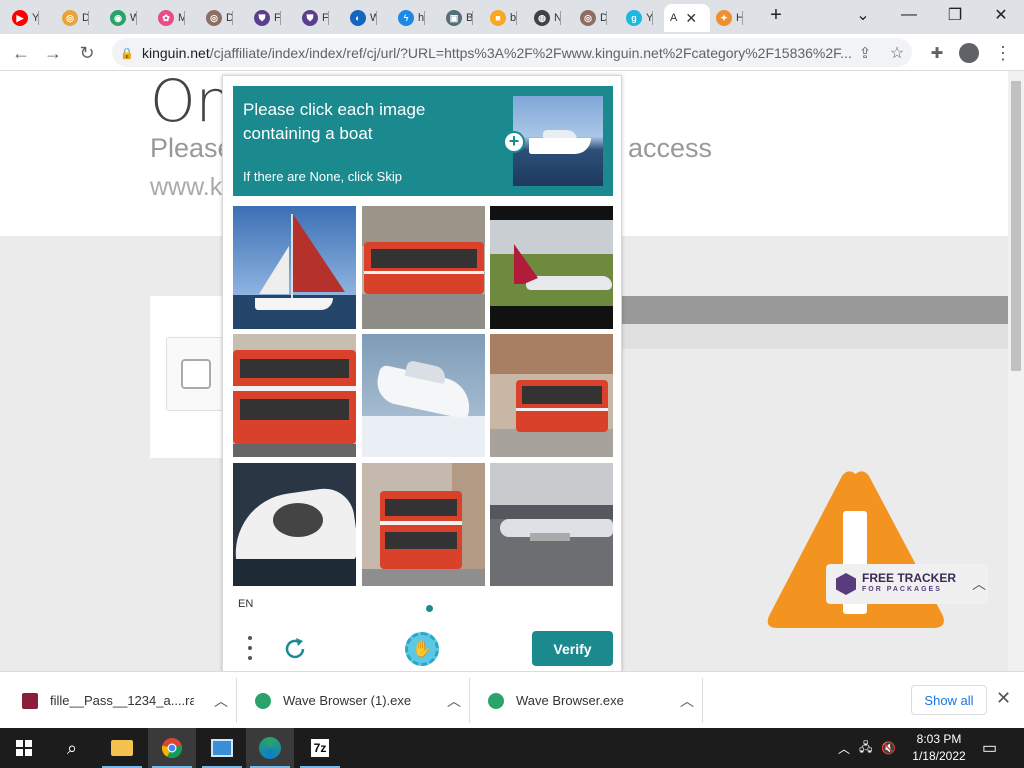  I want to click on browser-tab: ◍ N, so click(544, 18).